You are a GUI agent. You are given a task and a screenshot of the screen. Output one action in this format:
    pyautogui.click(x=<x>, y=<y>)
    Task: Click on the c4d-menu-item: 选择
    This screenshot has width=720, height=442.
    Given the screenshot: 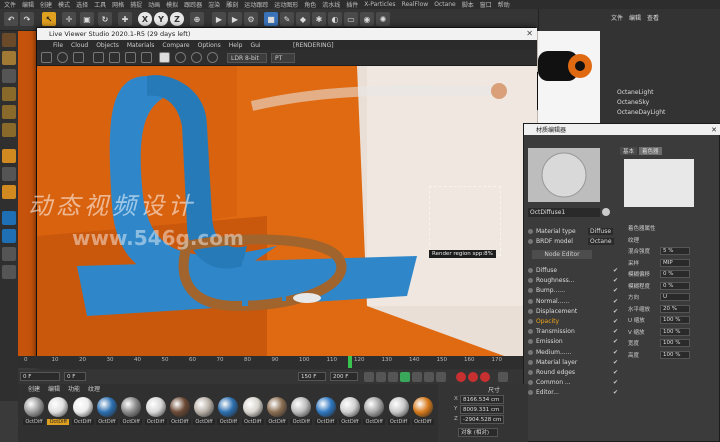 What is the action you would take?
    pyautogui.click(x=82, y=4)
    